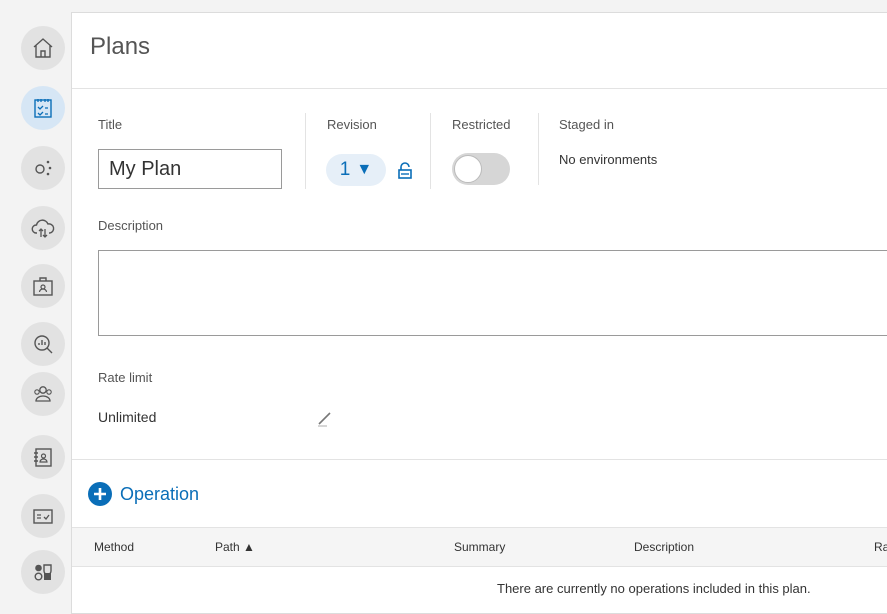  What do you see at coordinates (160, 493) in the screenshot?
I see `add-operation-label: Operation` at bounding box center [160, 493].